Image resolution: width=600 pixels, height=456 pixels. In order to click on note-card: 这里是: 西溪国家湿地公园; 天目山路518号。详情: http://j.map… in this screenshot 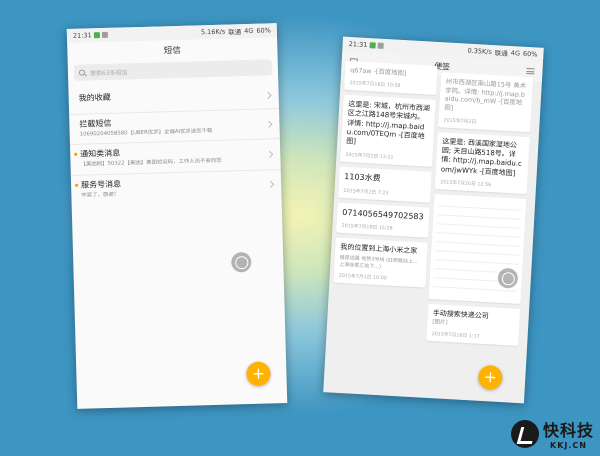, I will do `click(482, 163)`.